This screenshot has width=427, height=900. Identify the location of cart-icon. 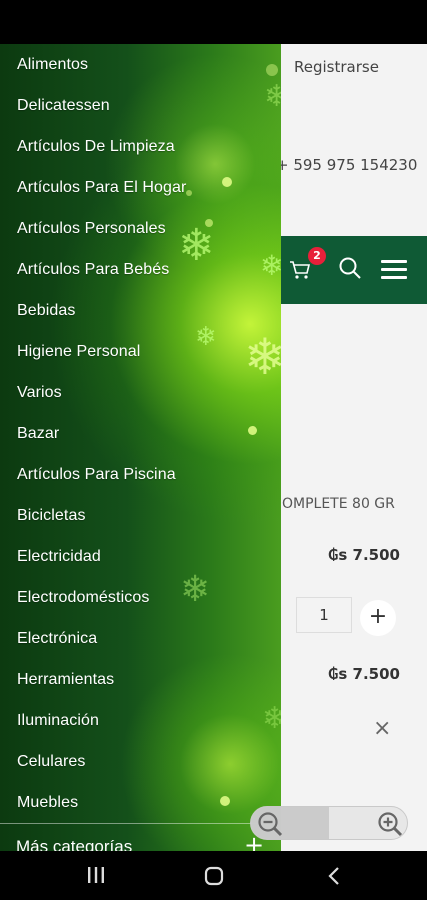
(300, 270).